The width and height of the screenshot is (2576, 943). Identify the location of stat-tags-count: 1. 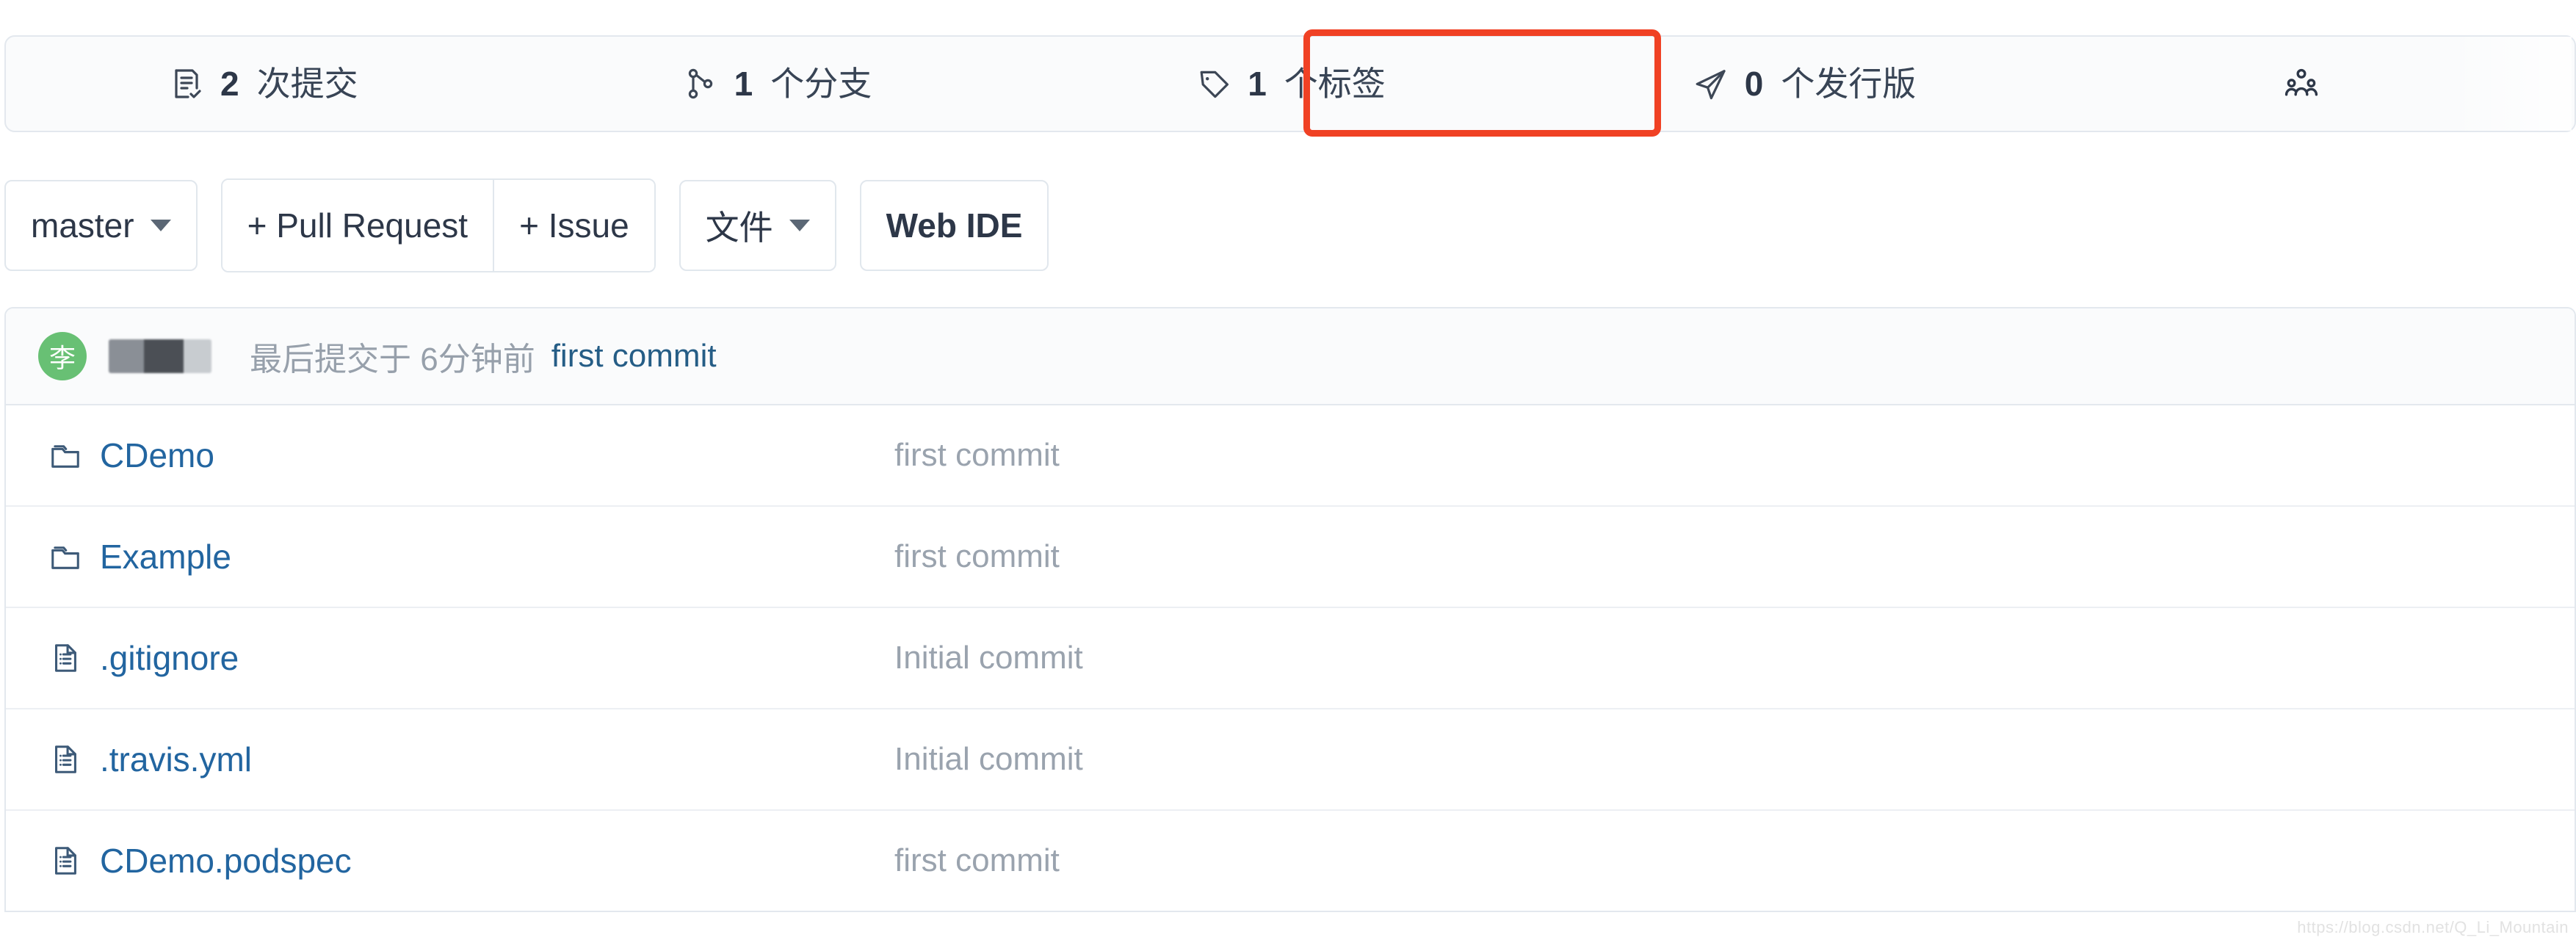
(1257, 84).